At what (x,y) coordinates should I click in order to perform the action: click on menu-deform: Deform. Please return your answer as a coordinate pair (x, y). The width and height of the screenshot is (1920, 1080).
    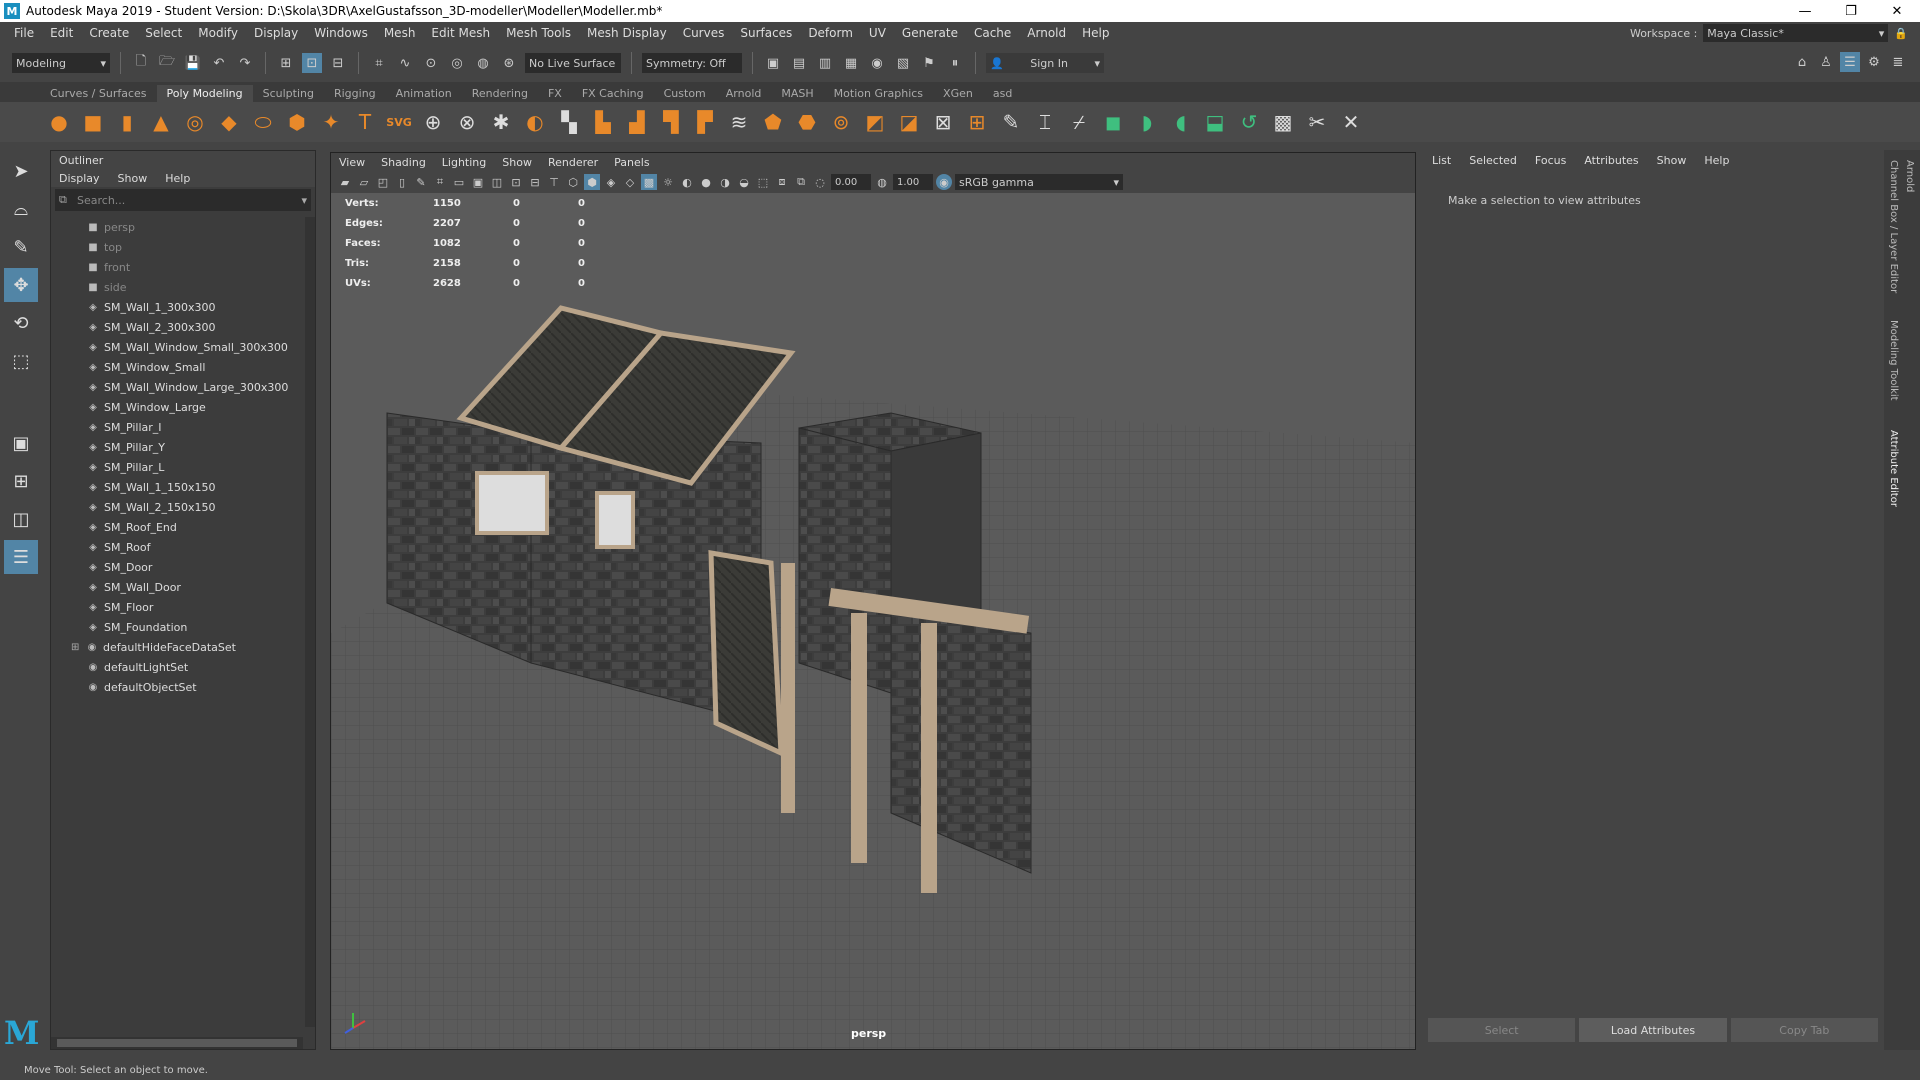
    Looking at the image, I should click on (830, 33).